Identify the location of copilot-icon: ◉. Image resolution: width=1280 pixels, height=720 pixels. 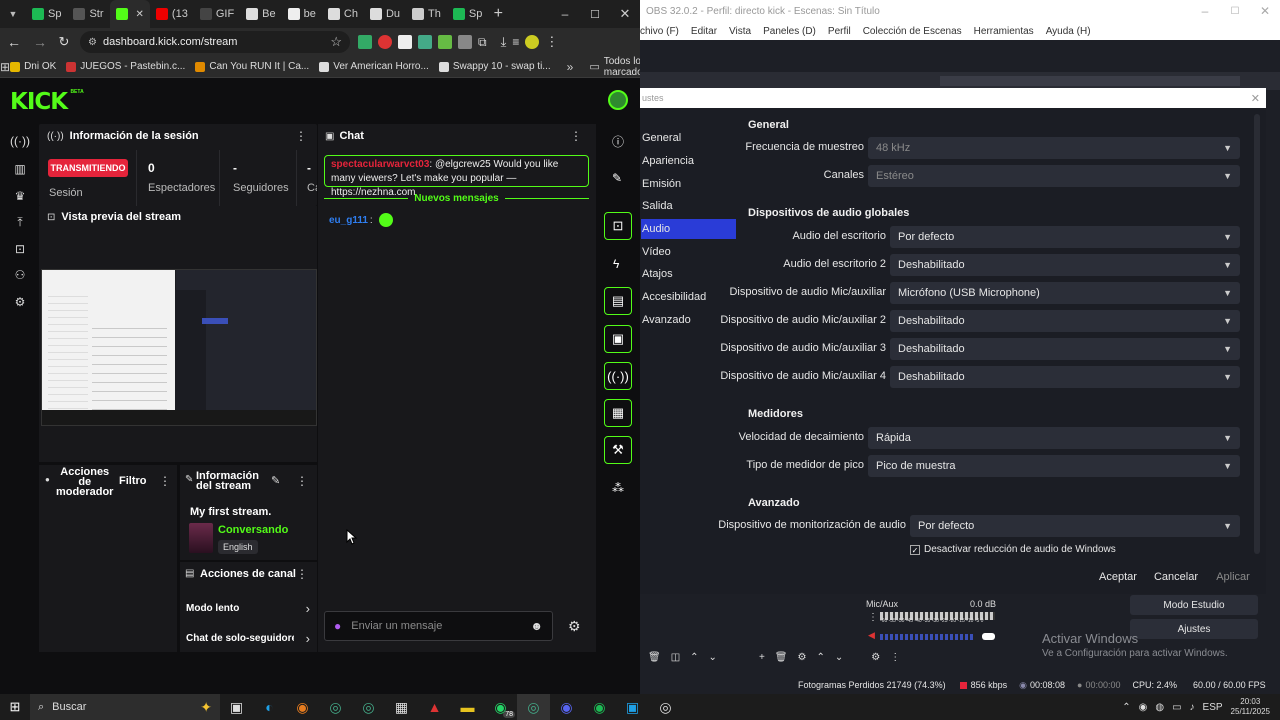
(302, 707).